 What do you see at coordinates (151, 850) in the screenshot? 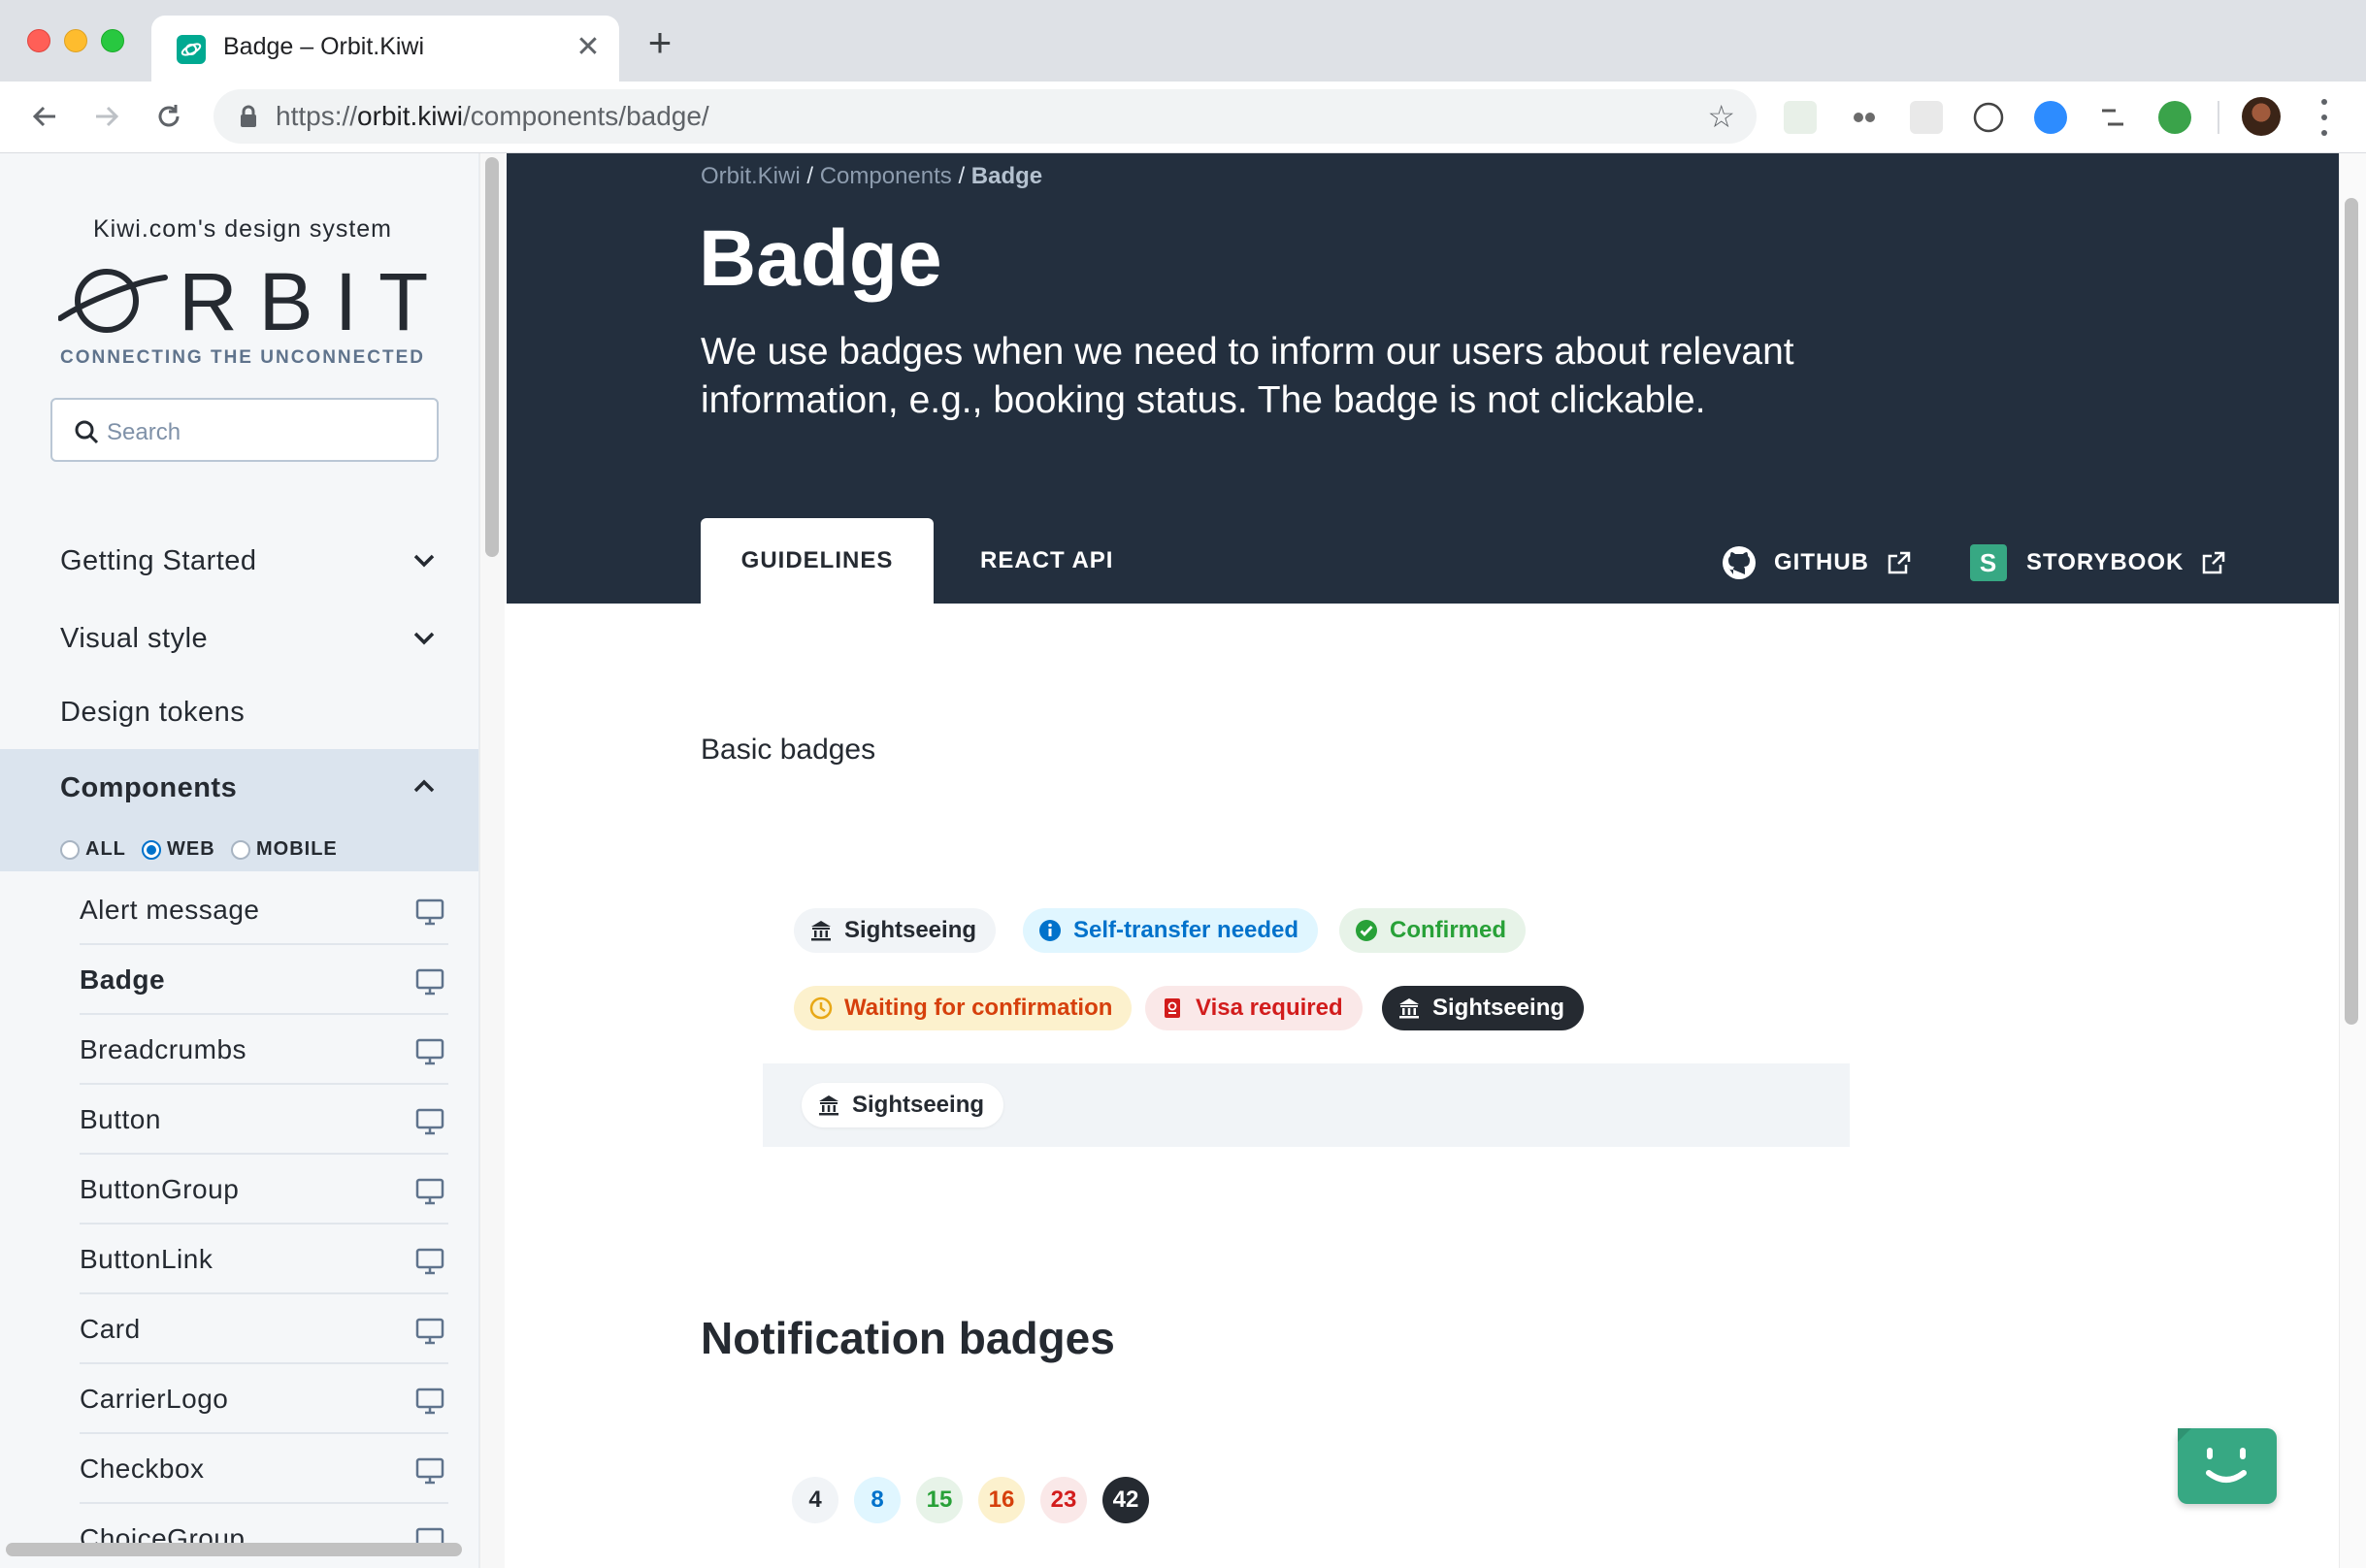
I see `filter-radio-web` at bounding box center [151, 850].